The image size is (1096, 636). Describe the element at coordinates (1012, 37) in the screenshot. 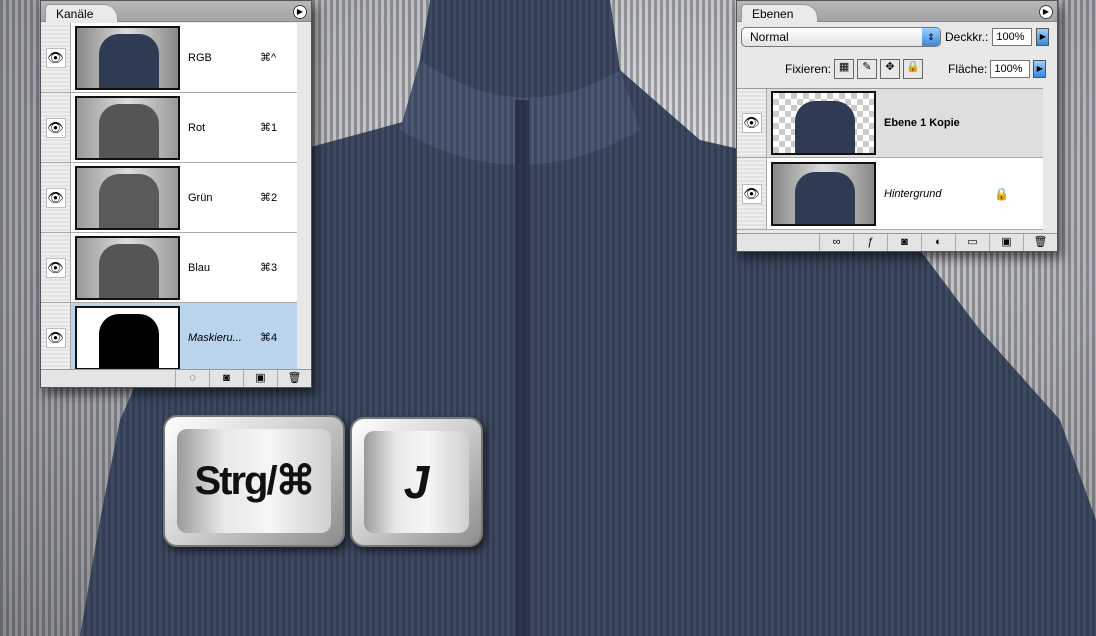

I see `opacity-input` at that location.